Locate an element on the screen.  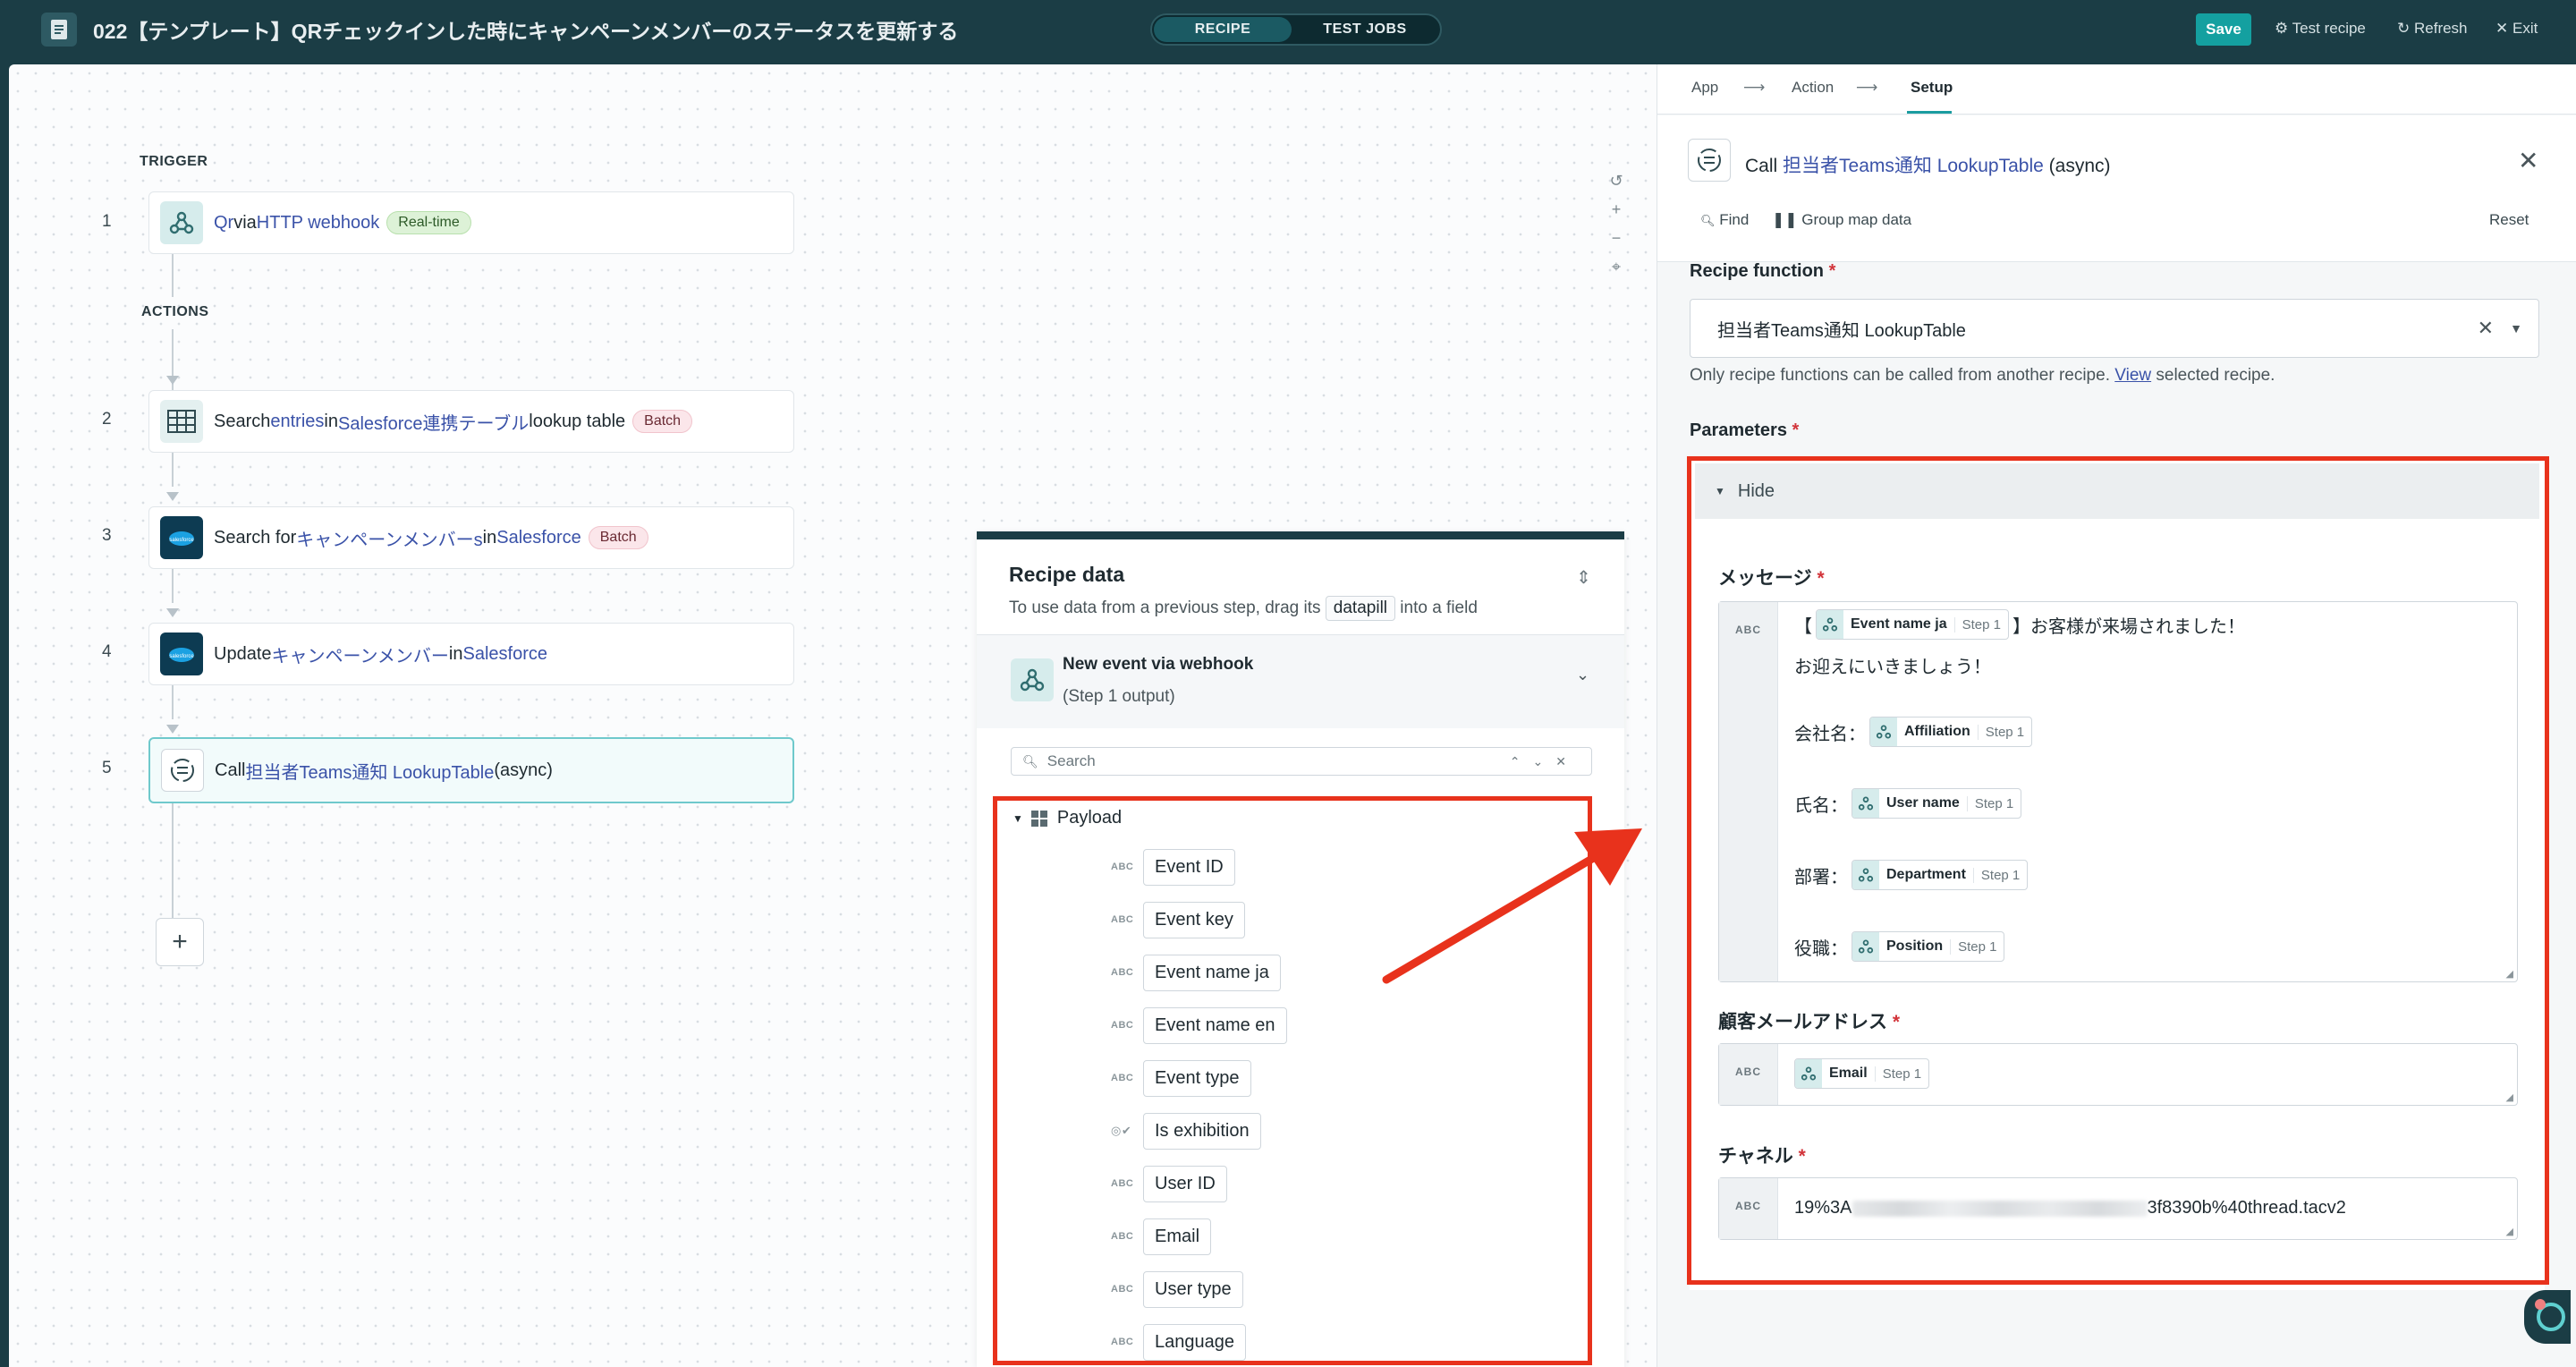
assistant-launcher is located at coordinates (2547, 1317).